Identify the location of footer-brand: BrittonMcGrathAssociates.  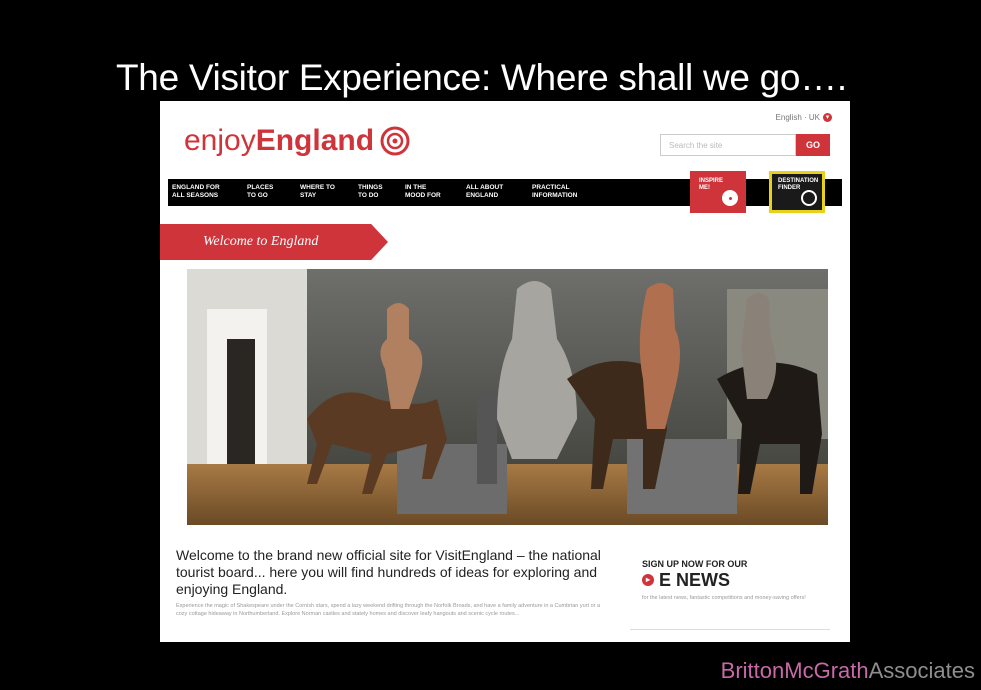
(848, 671).